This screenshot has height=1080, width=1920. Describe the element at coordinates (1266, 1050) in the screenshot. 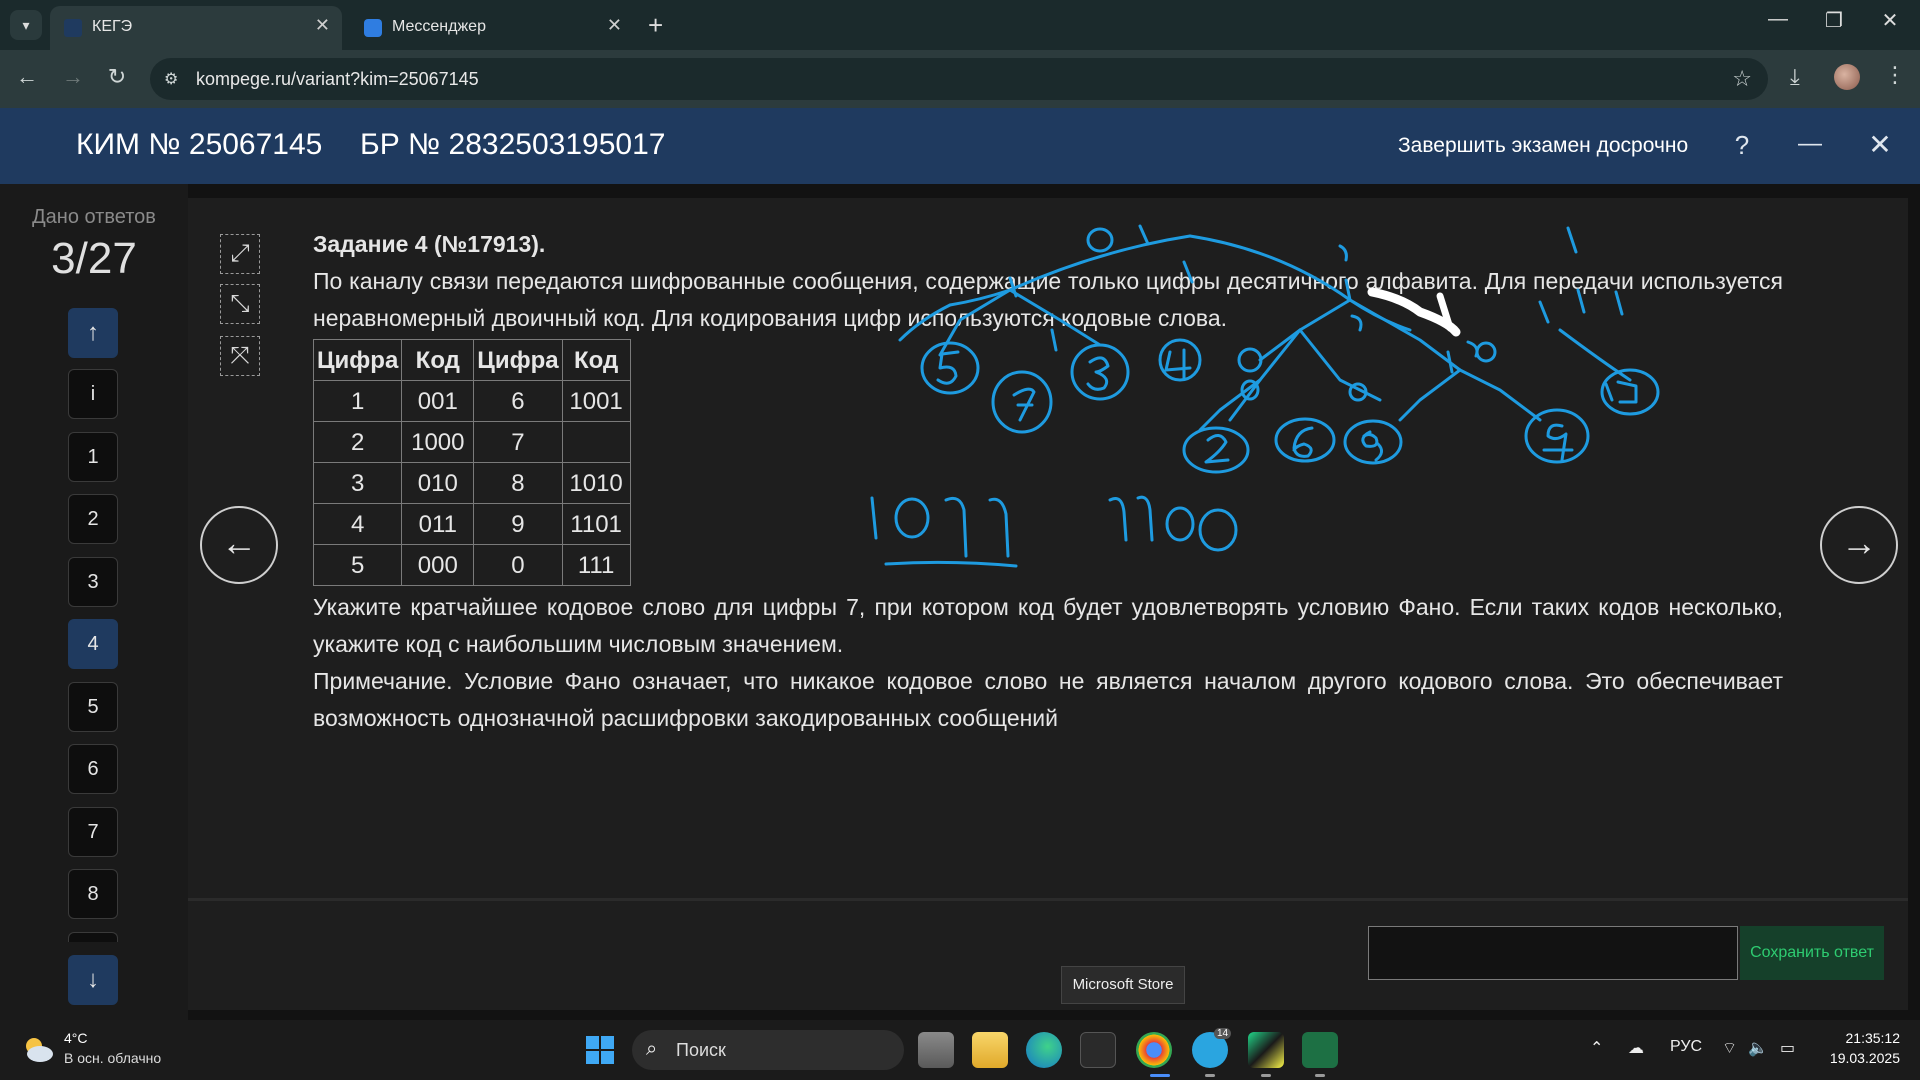

I see `pycharm-icon` at that location.